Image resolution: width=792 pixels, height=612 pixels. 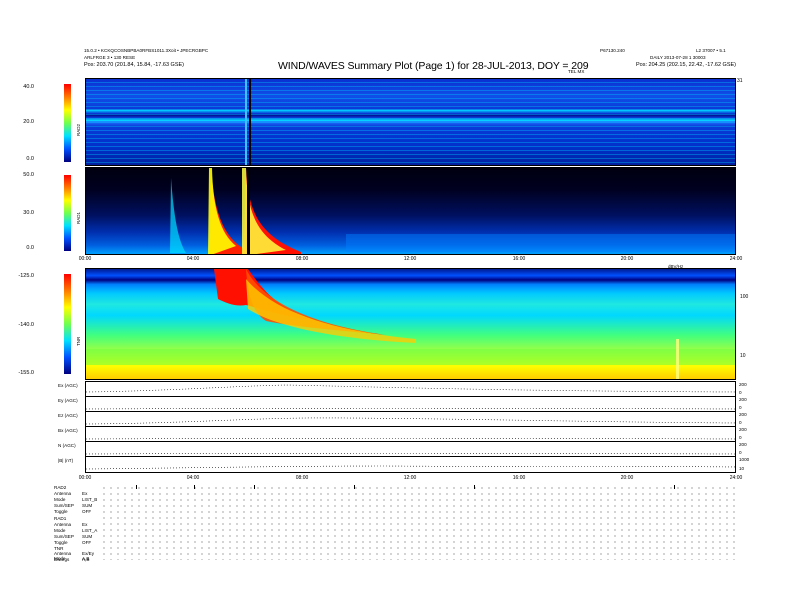 What do you see at coordinates (410, 388) in the screenshot?
I see `trace-ex` at bounding box center [410, 388].